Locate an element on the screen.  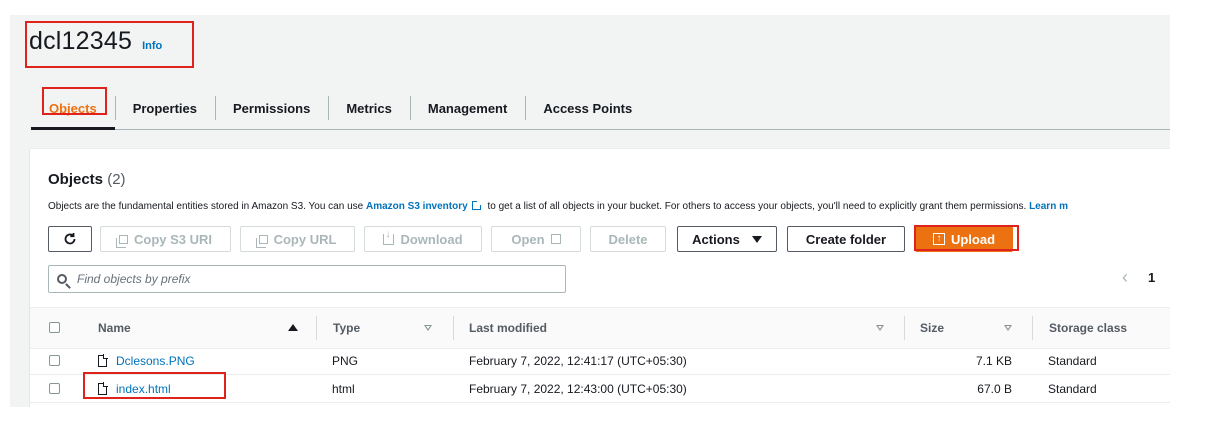
column-label: Storage class is located at coordinates (1088, 328).